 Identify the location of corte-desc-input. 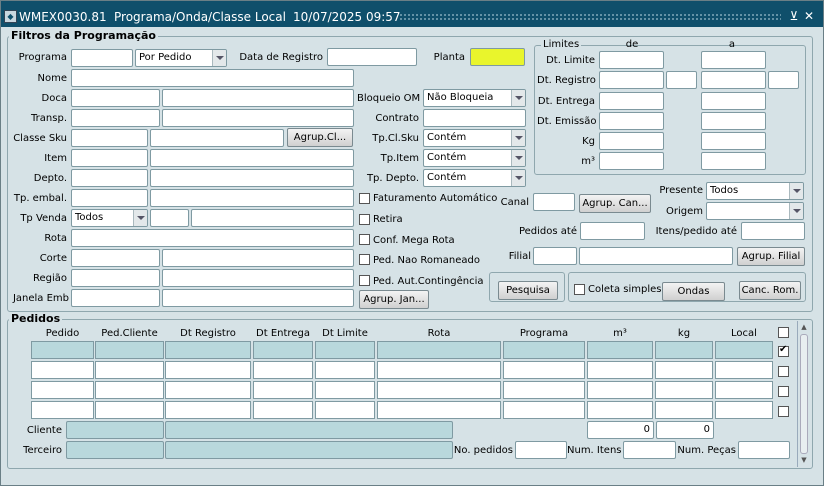
(258, 258).